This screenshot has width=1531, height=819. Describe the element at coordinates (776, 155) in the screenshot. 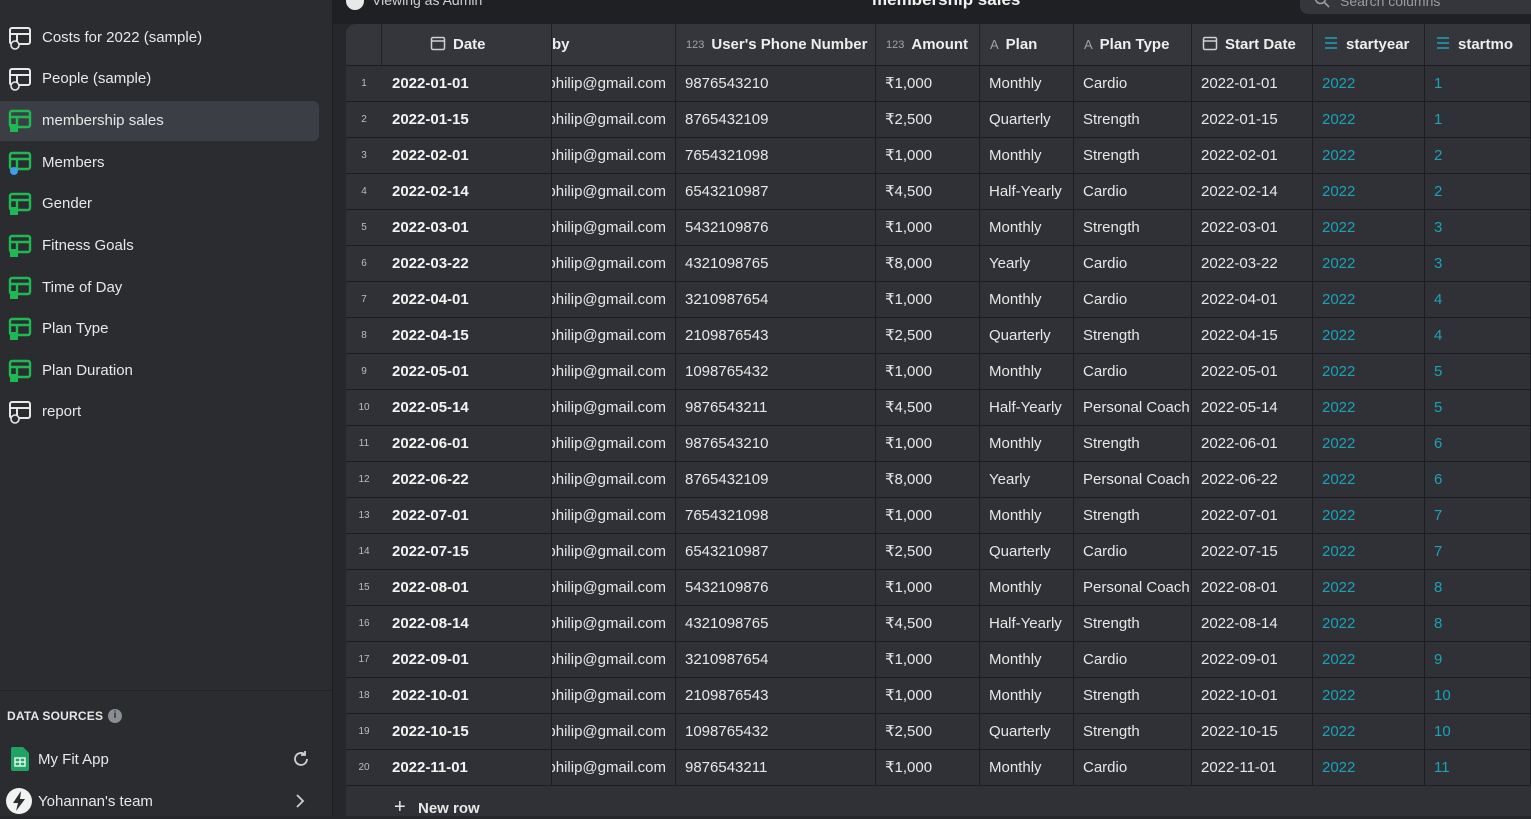

I see `cell-phone: 7654321098` at that location.